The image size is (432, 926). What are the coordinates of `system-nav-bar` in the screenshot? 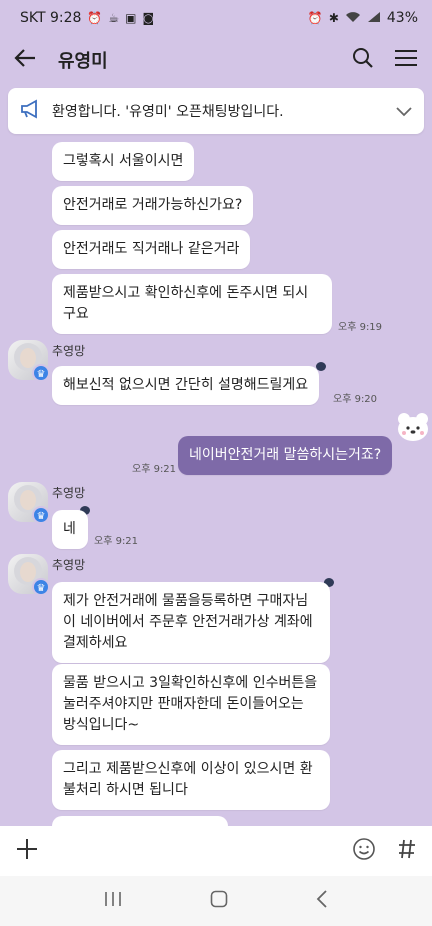 It's located at (216, 901).